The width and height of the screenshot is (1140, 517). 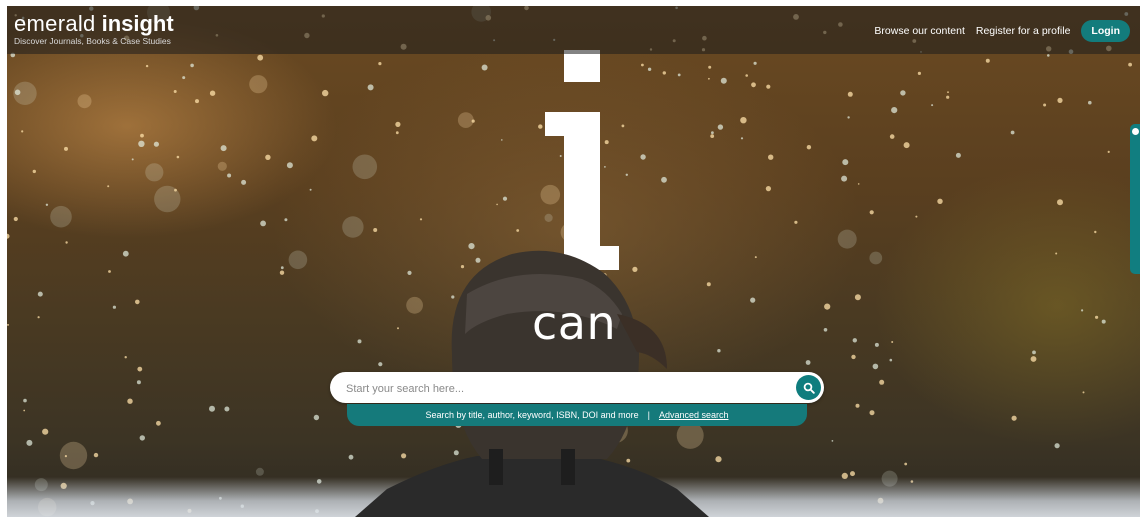 I want to click on hero-can-word: can, so click(x=574, y=323).